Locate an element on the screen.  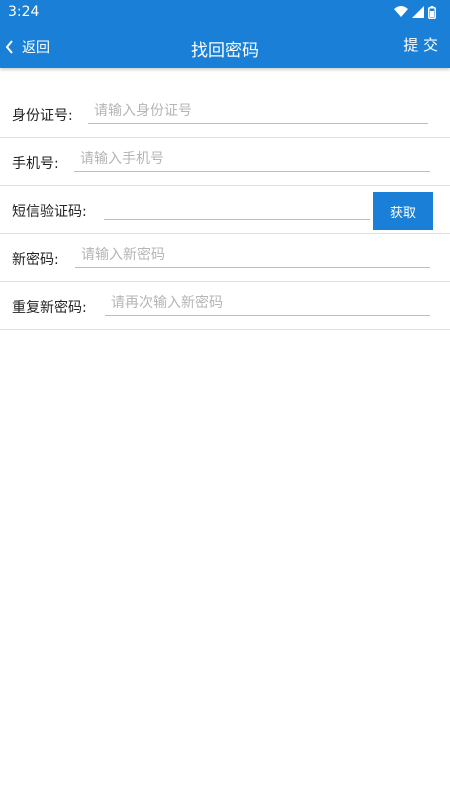
signal-icon is located at coordinates (418, 12).